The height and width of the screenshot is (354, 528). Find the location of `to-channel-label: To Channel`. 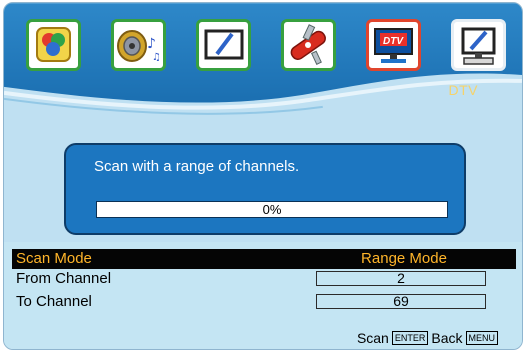

to-channel-label: To Channel is located at coordinates (54, 301).